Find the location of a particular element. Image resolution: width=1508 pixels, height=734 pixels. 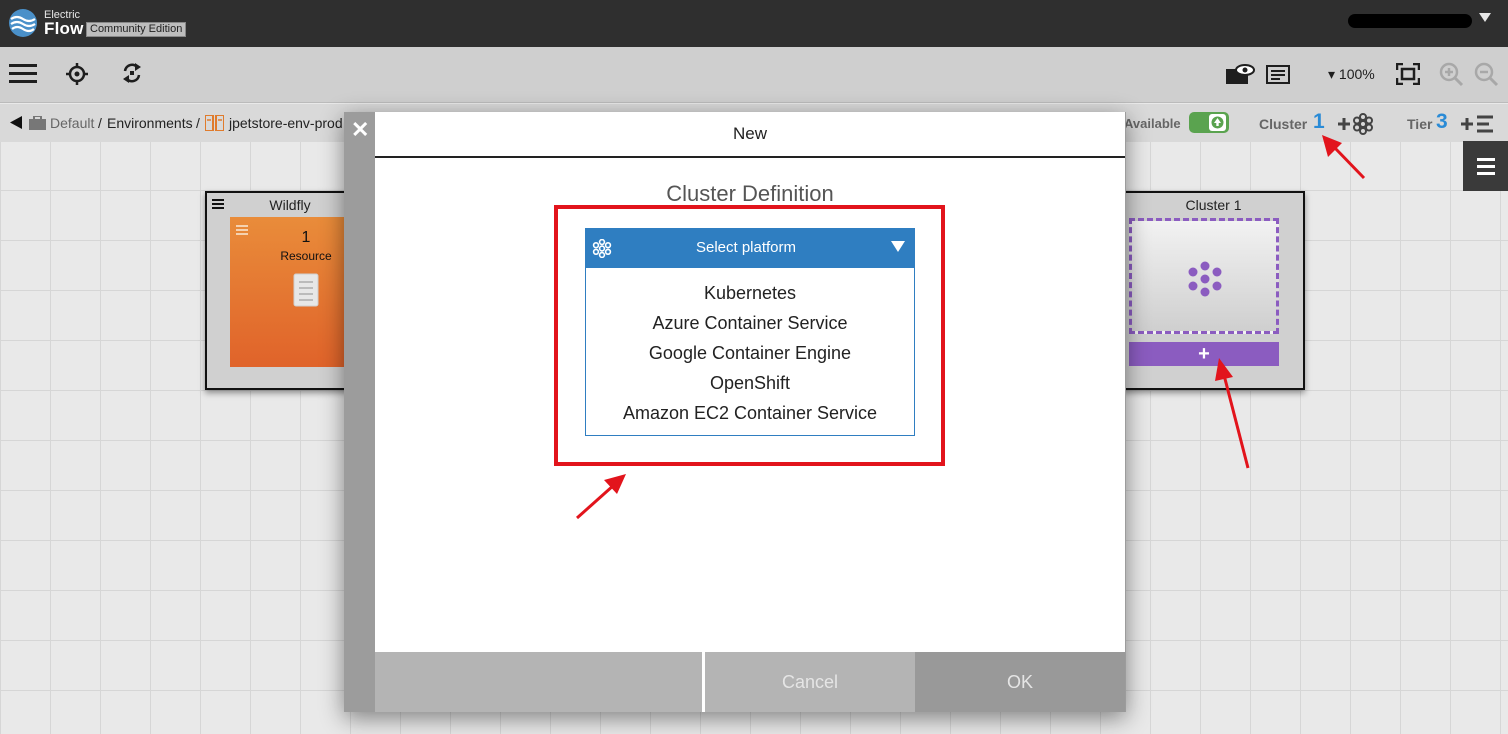

cluster-drop-zone is located at coordinates (1204, 276).